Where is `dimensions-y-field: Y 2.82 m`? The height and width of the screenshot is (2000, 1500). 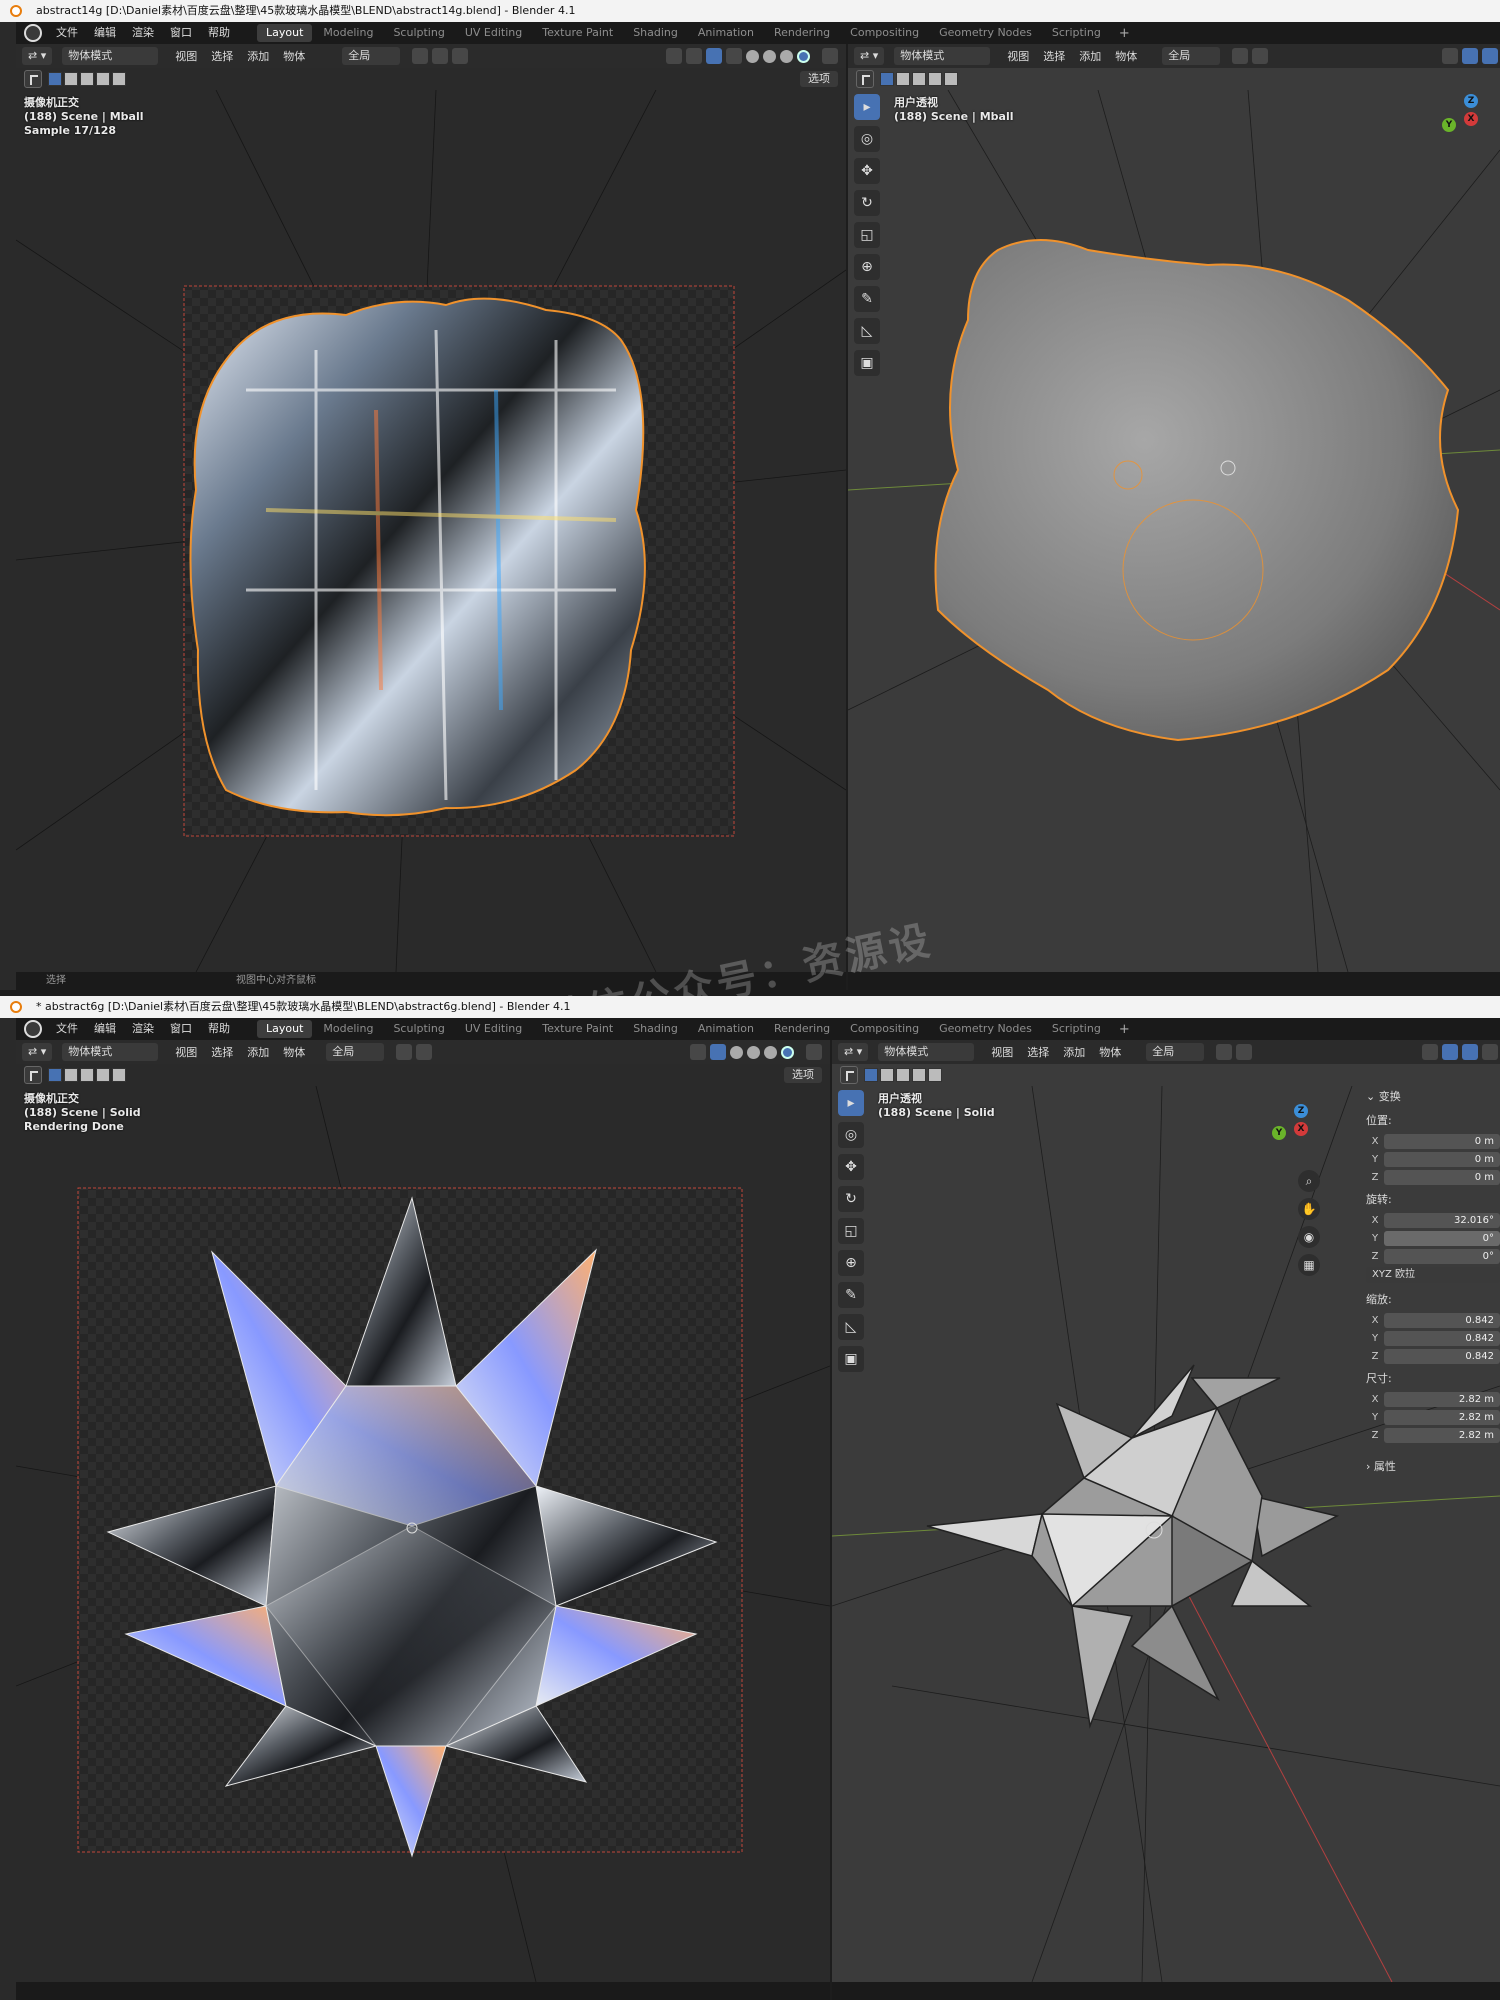 dimensions-y-field: Y 2.82 m is located at coordinates (1433, 1417).